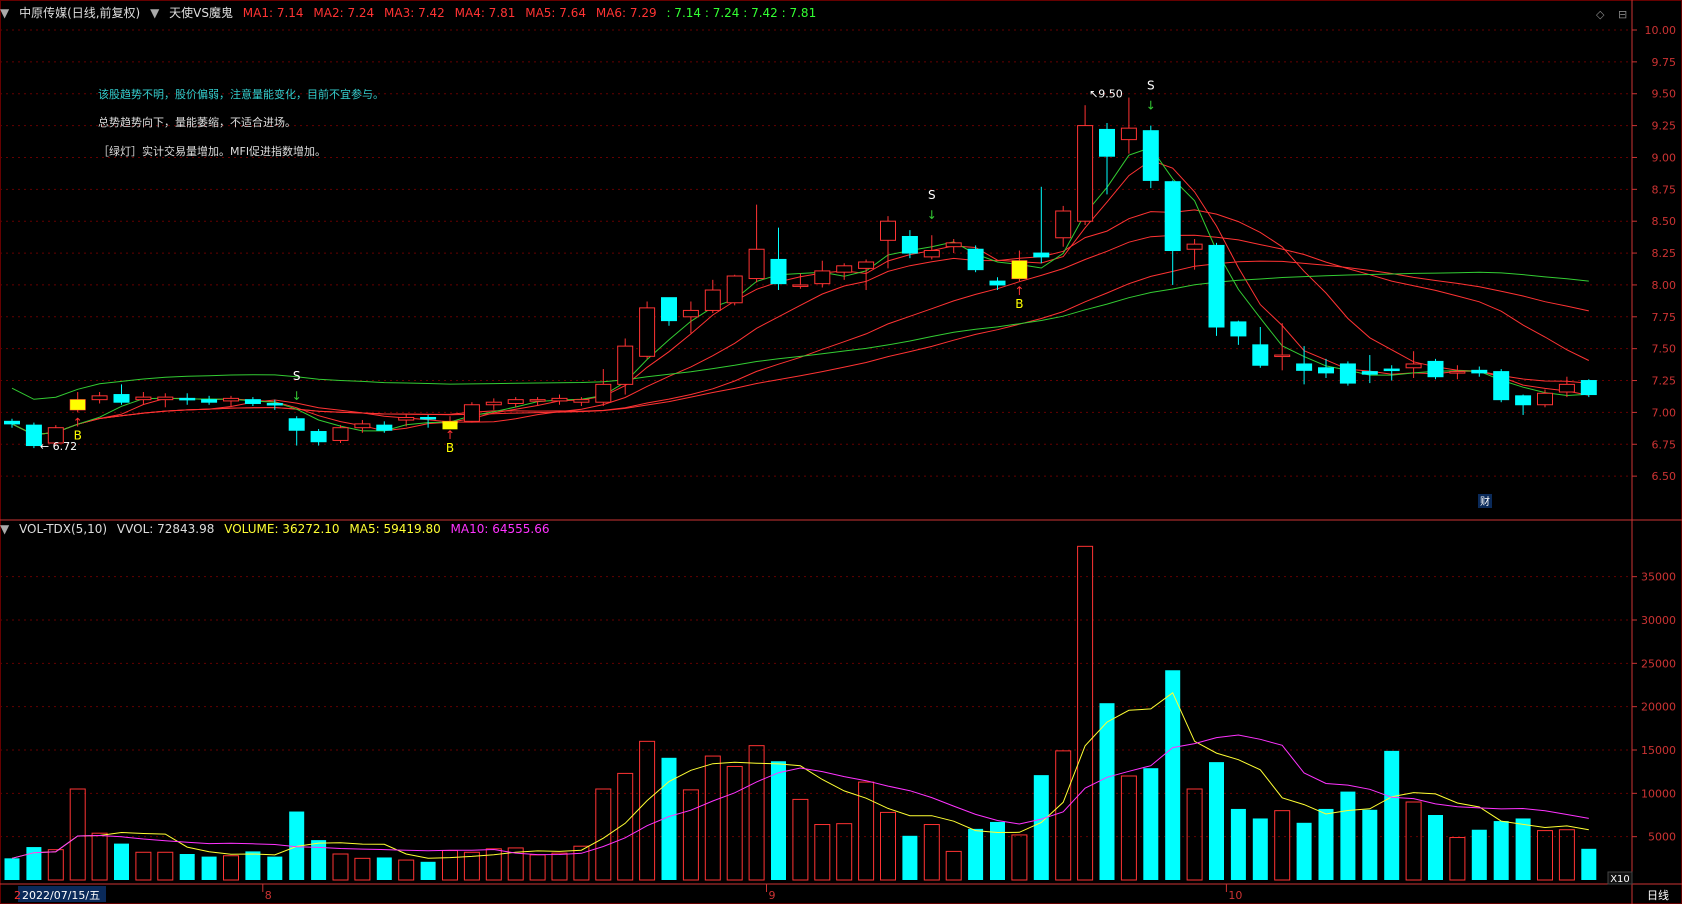  I want to click on indicator-name: 天使VS魔鬼, so click(201, 13).